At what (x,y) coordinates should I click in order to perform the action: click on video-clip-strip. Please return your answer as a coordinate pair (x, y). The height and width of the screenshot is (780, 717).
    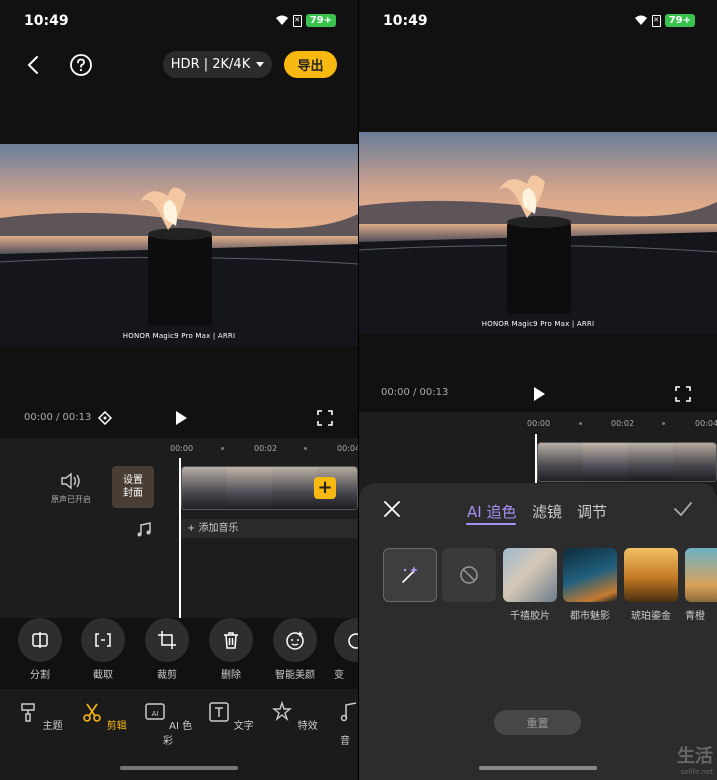
    Looking at the image, I should click on (627, 462).